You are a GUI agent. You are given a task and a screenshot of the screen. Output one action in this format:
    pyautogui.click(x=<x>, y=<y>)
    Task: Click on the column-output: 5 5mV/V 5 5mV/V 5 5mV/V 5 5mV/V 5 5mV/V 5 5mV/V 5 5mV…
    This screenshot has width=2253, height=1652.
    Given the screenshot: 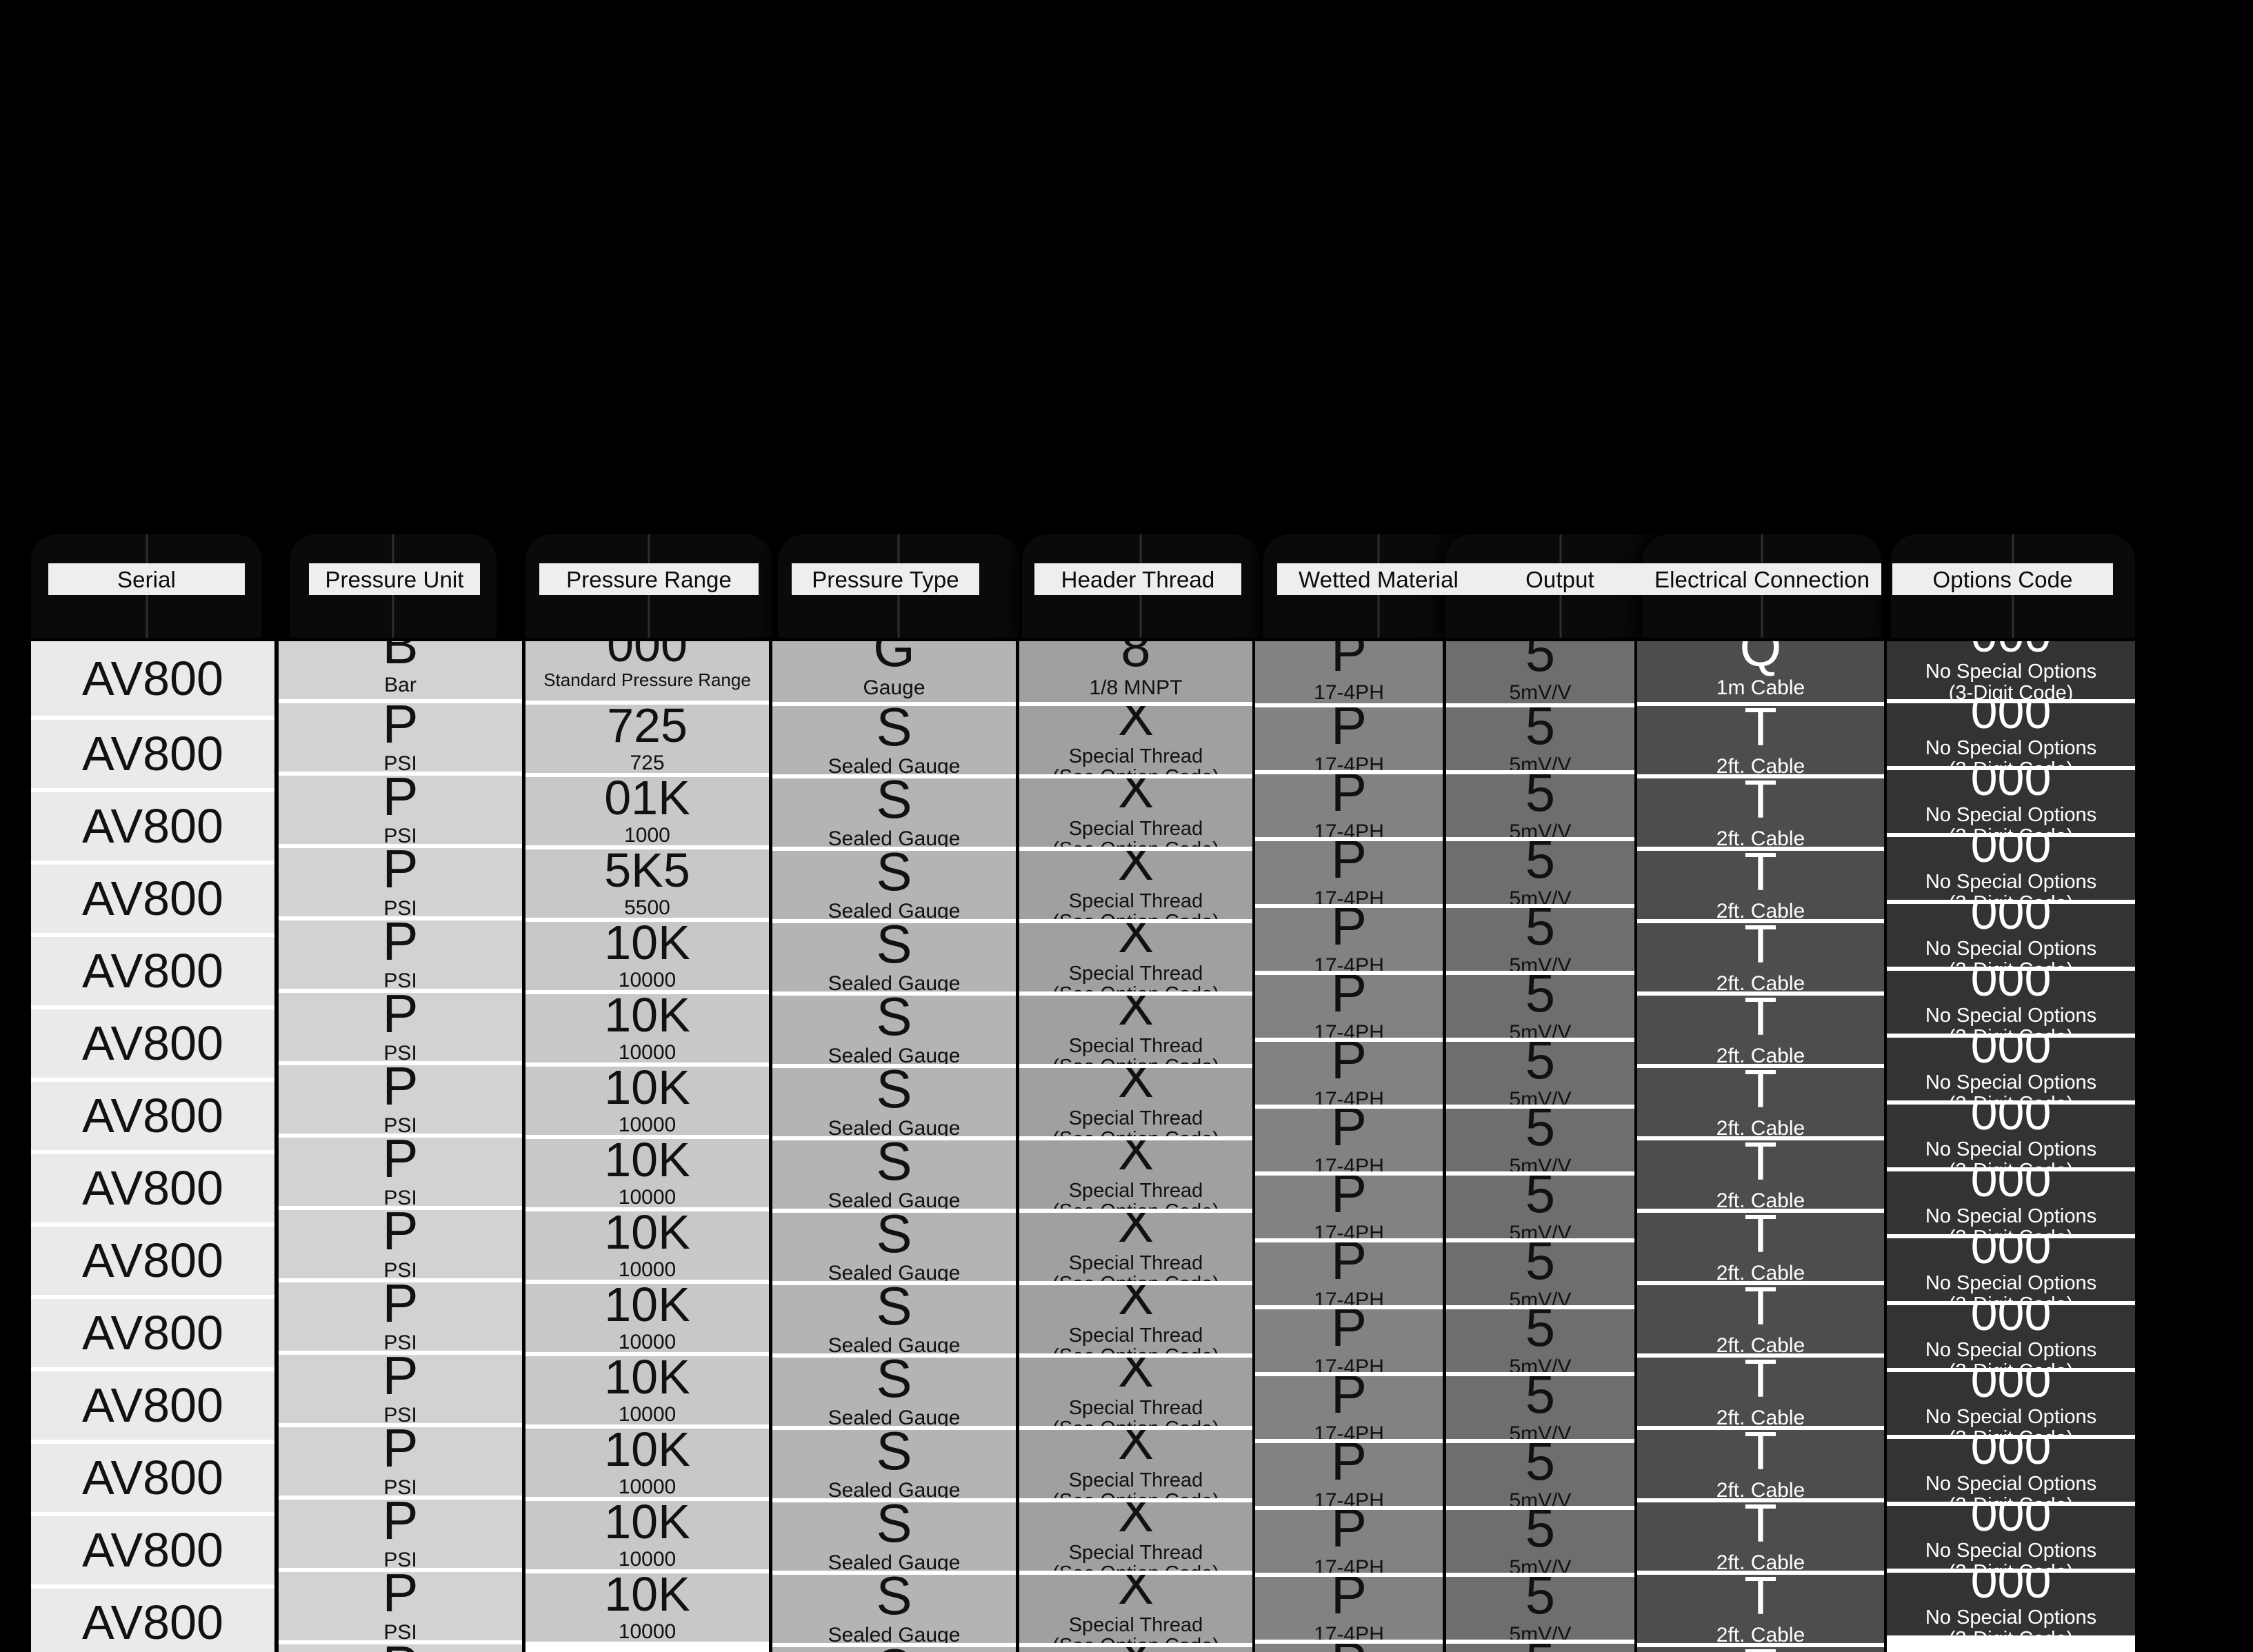 What is the action you would take?
    pyautogui.click(x=1540, y=1147)
    